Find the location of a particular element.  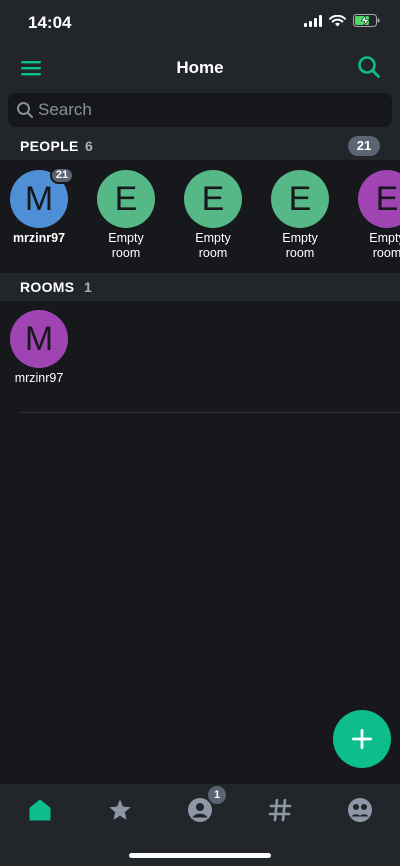

status-bar: 14:04 is located at coordinates (200, 23).